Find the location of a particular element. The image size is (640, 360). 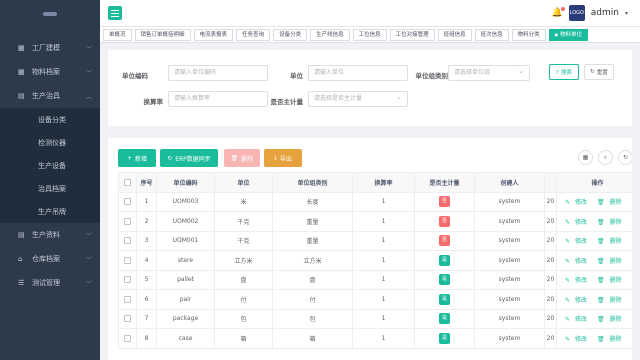

unit-label: 单位 is located at coordinates (296, 76).